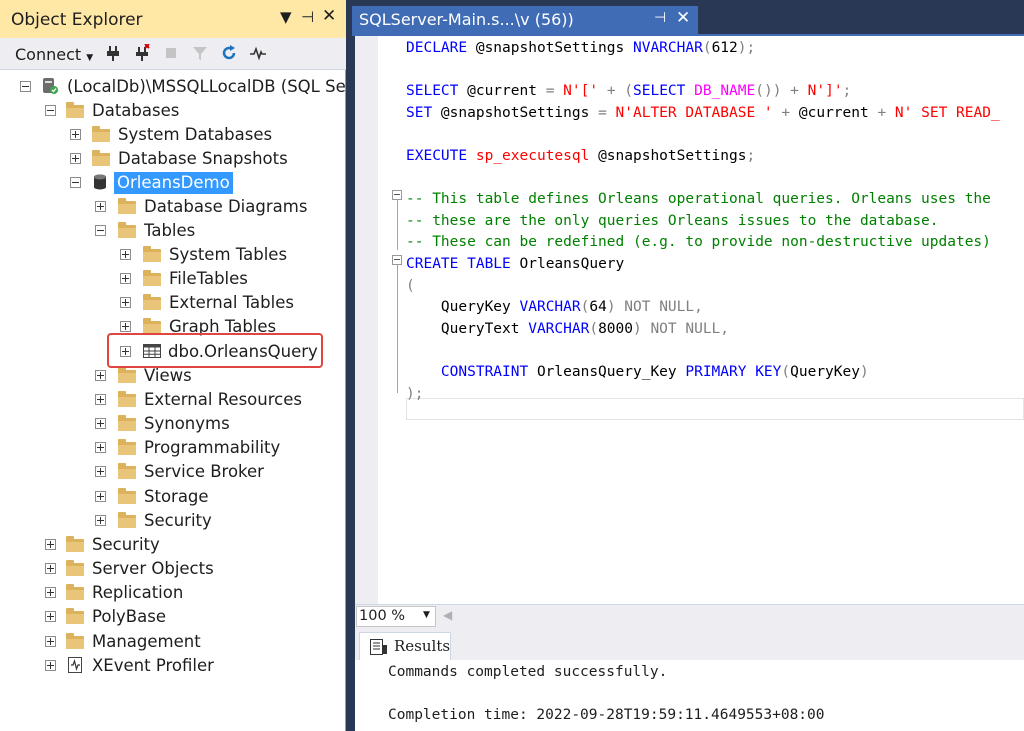  What do you see at coordinates (307, 17) in the screenshot?
I see `auto-hide-pin-icon: ⊣` at bounding box center [307, 17].